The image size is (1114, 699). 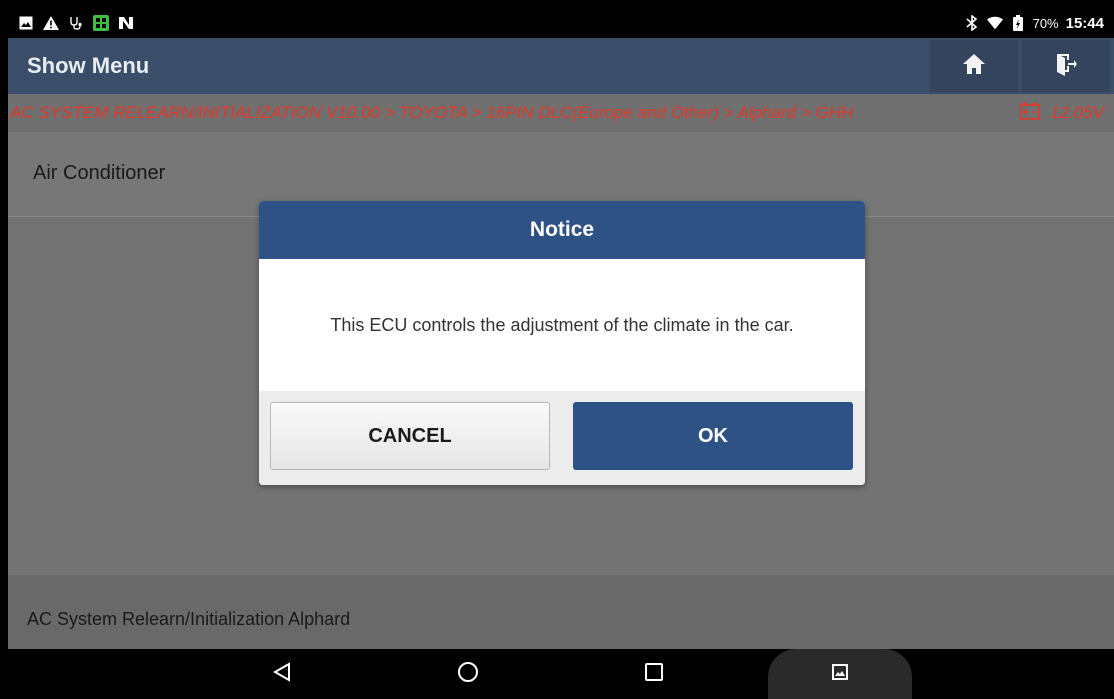 What do you see at coordinates (126, 23) in the screenshot?
I see `n-icon` at bounding box center [126, 23].